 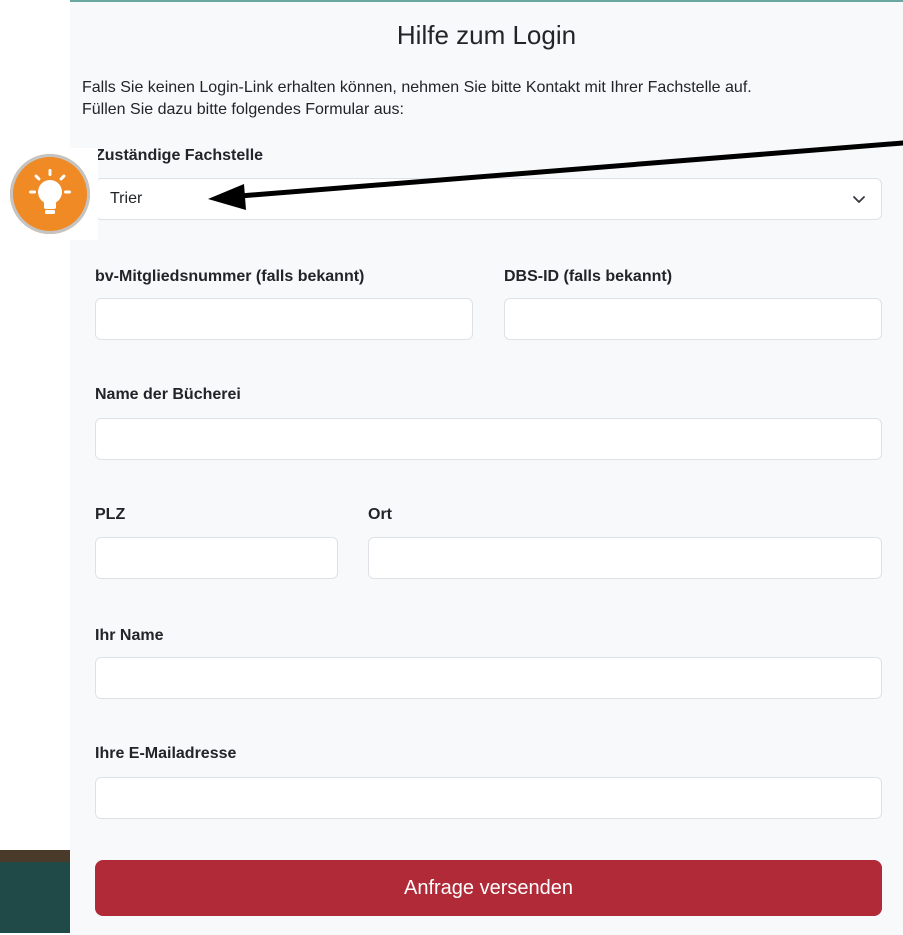 What do you see at coordinates (230, 276) in the screenshot?
I see `member-number-label: bv-Mitgliedsnummer (falls bekannt)` at bounding box center [230, 276].